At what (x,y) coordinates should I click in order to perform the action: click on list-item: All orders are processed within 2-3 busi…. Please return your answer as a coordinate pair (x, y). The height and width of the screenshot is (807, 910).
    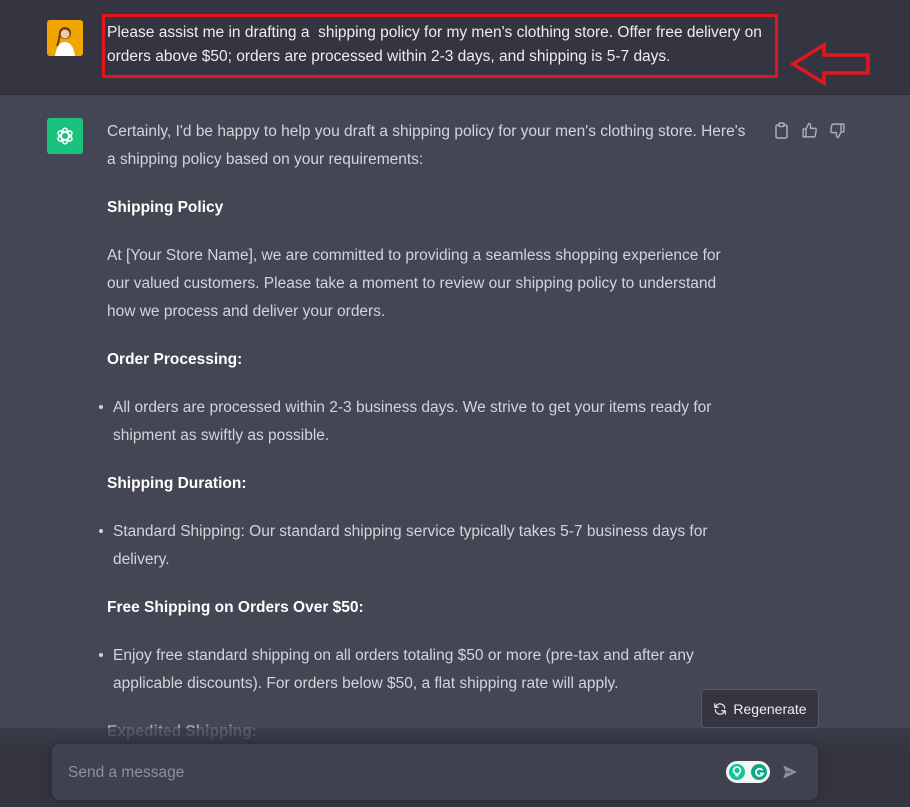
    Looking at the image, I should click on (423, 422).